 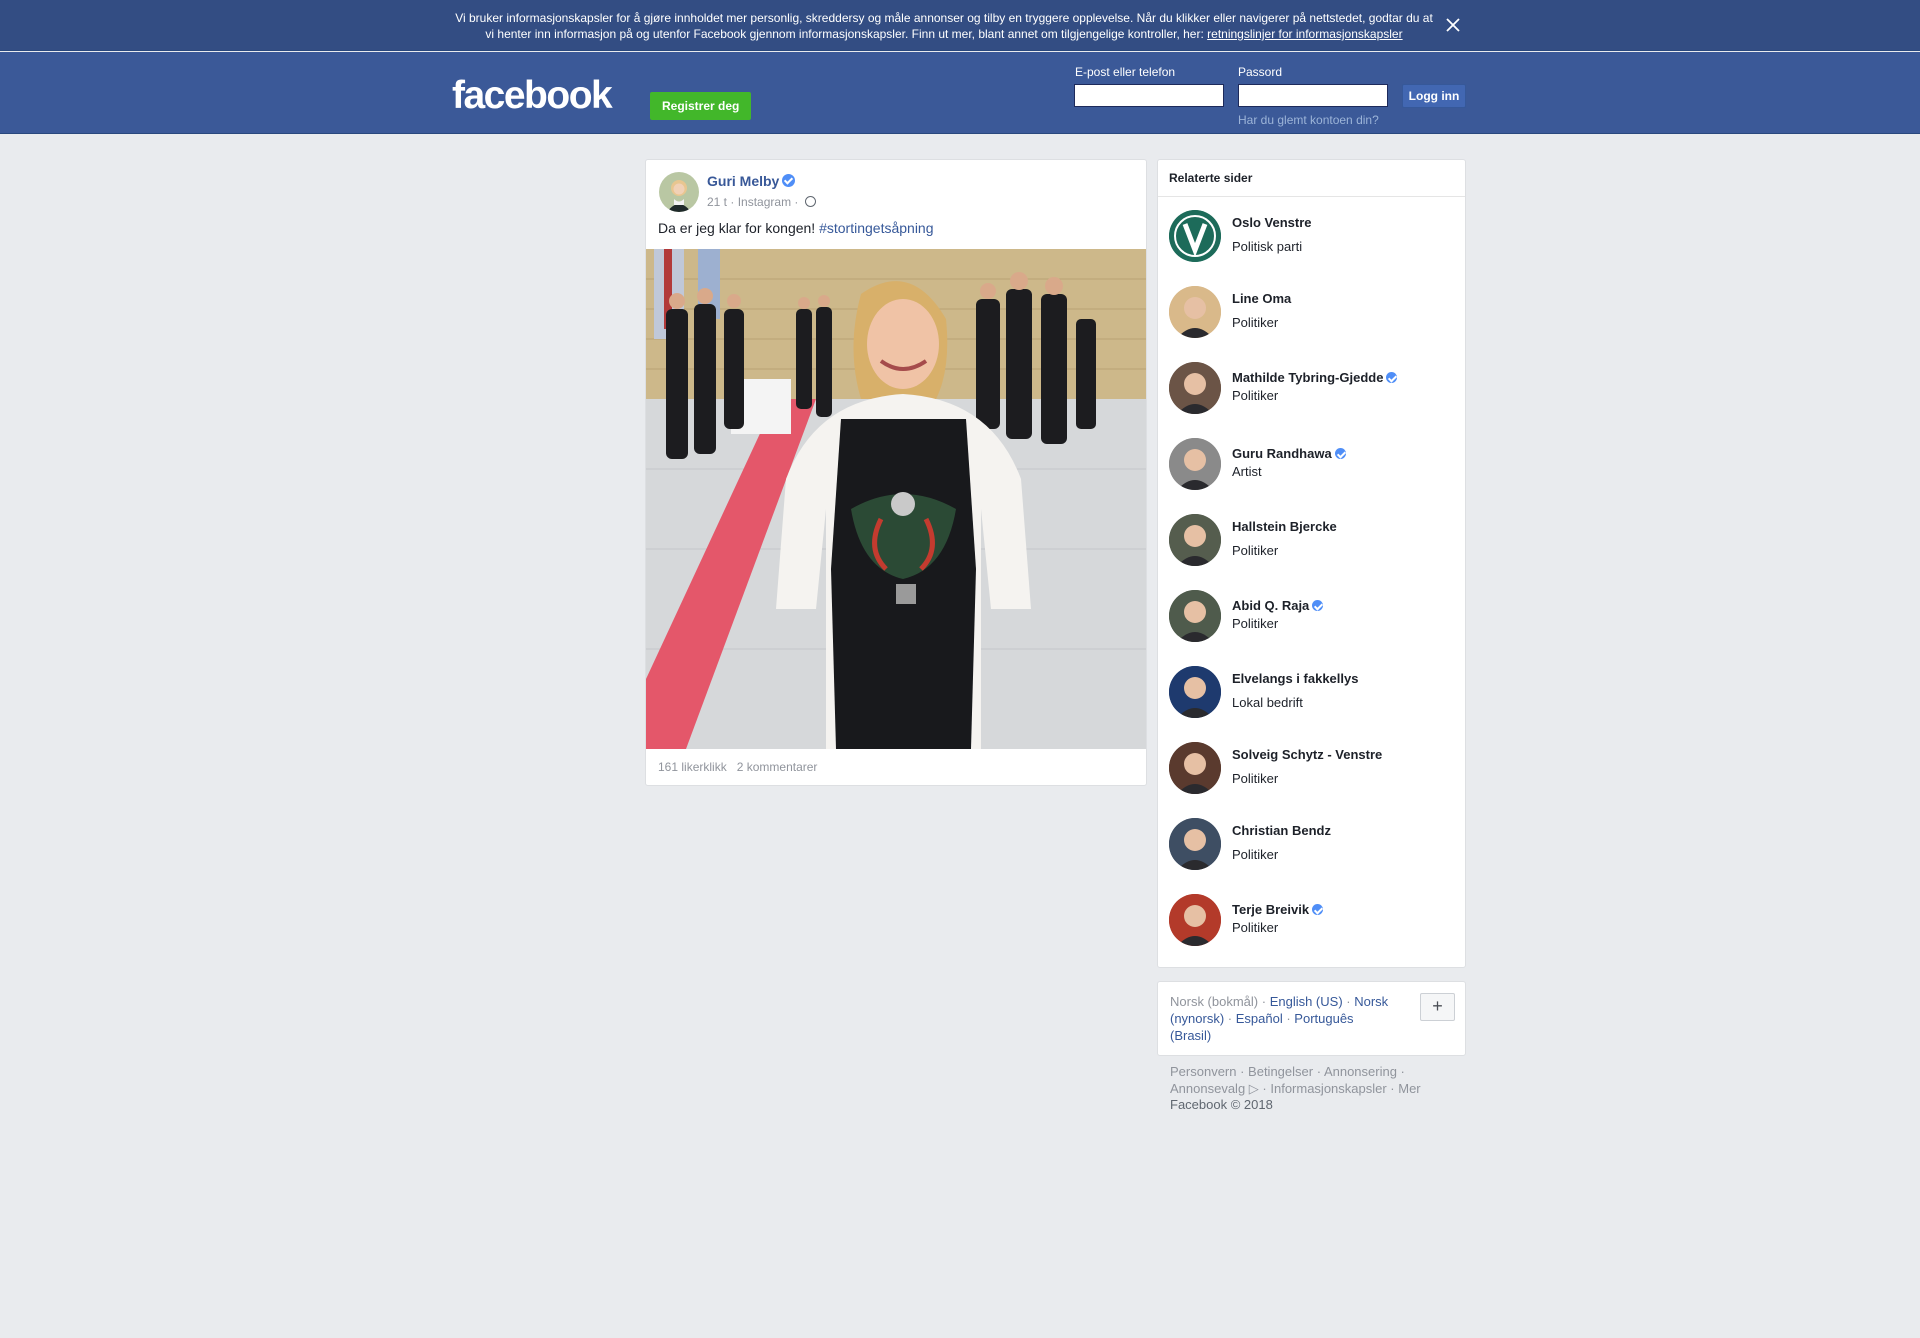 What do you see at coordinates (1207, 1088) in the screenshot?
I see `footer-link: Annonsevalg` at bounding box center [1207, 1088].